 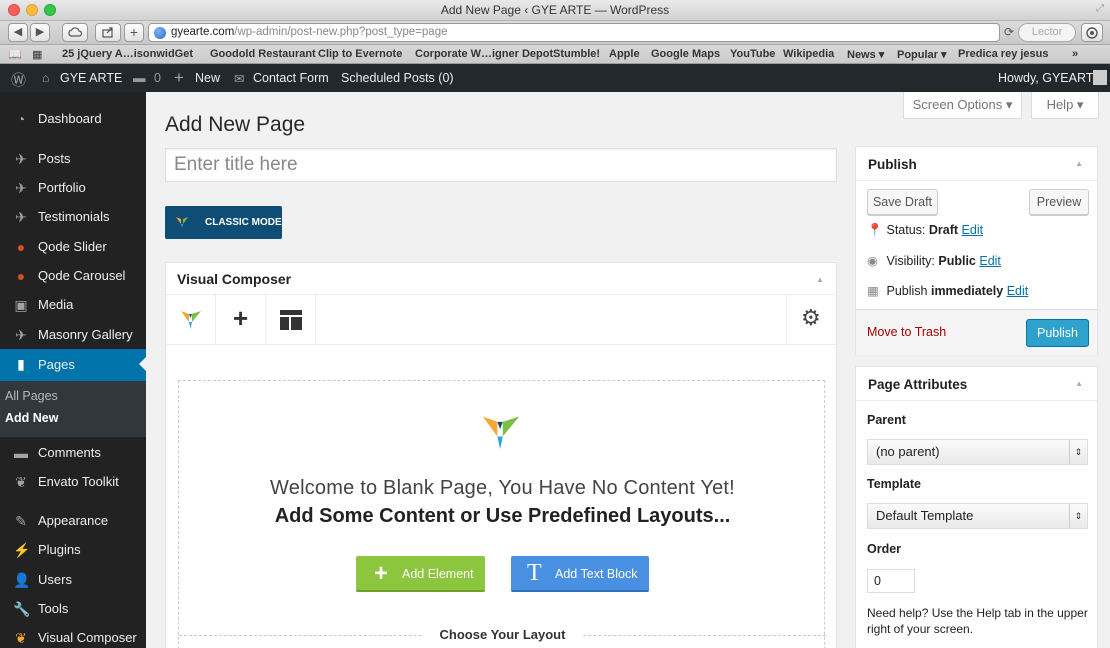 What do you see at coordinates (239, 79) in the screenshot?
I see `envelope-icon: ✉` at bounding box center [239, 79].